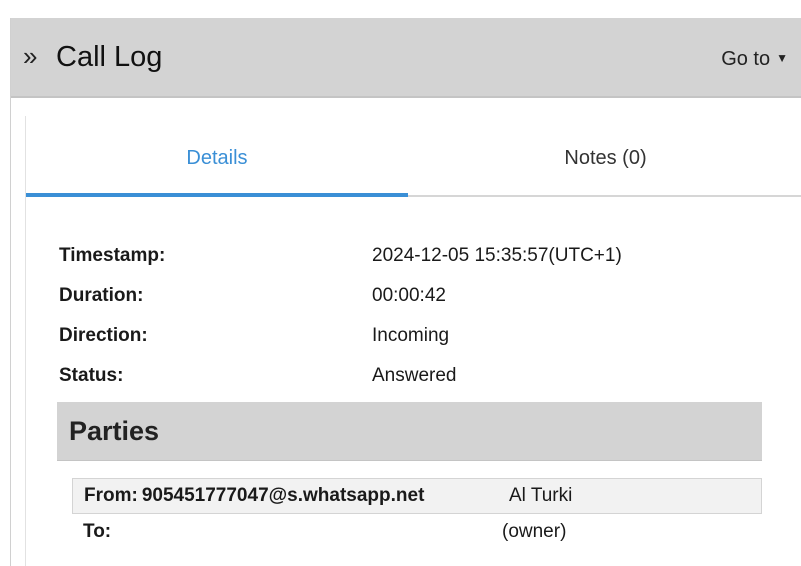  What do you see at coordinates (534, 531) in the screenshot?
I see `to-name: (owner)` at bounding box center [534, 531].